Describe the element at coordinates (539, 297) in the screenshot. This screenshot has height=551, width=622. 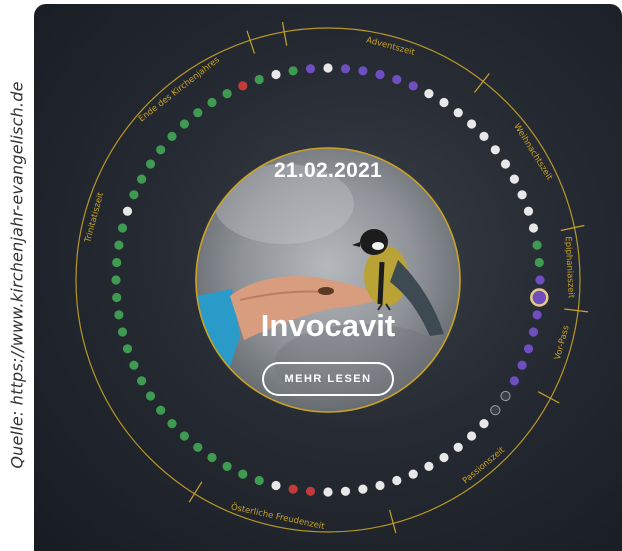
I see `current-day-dot` at that location.